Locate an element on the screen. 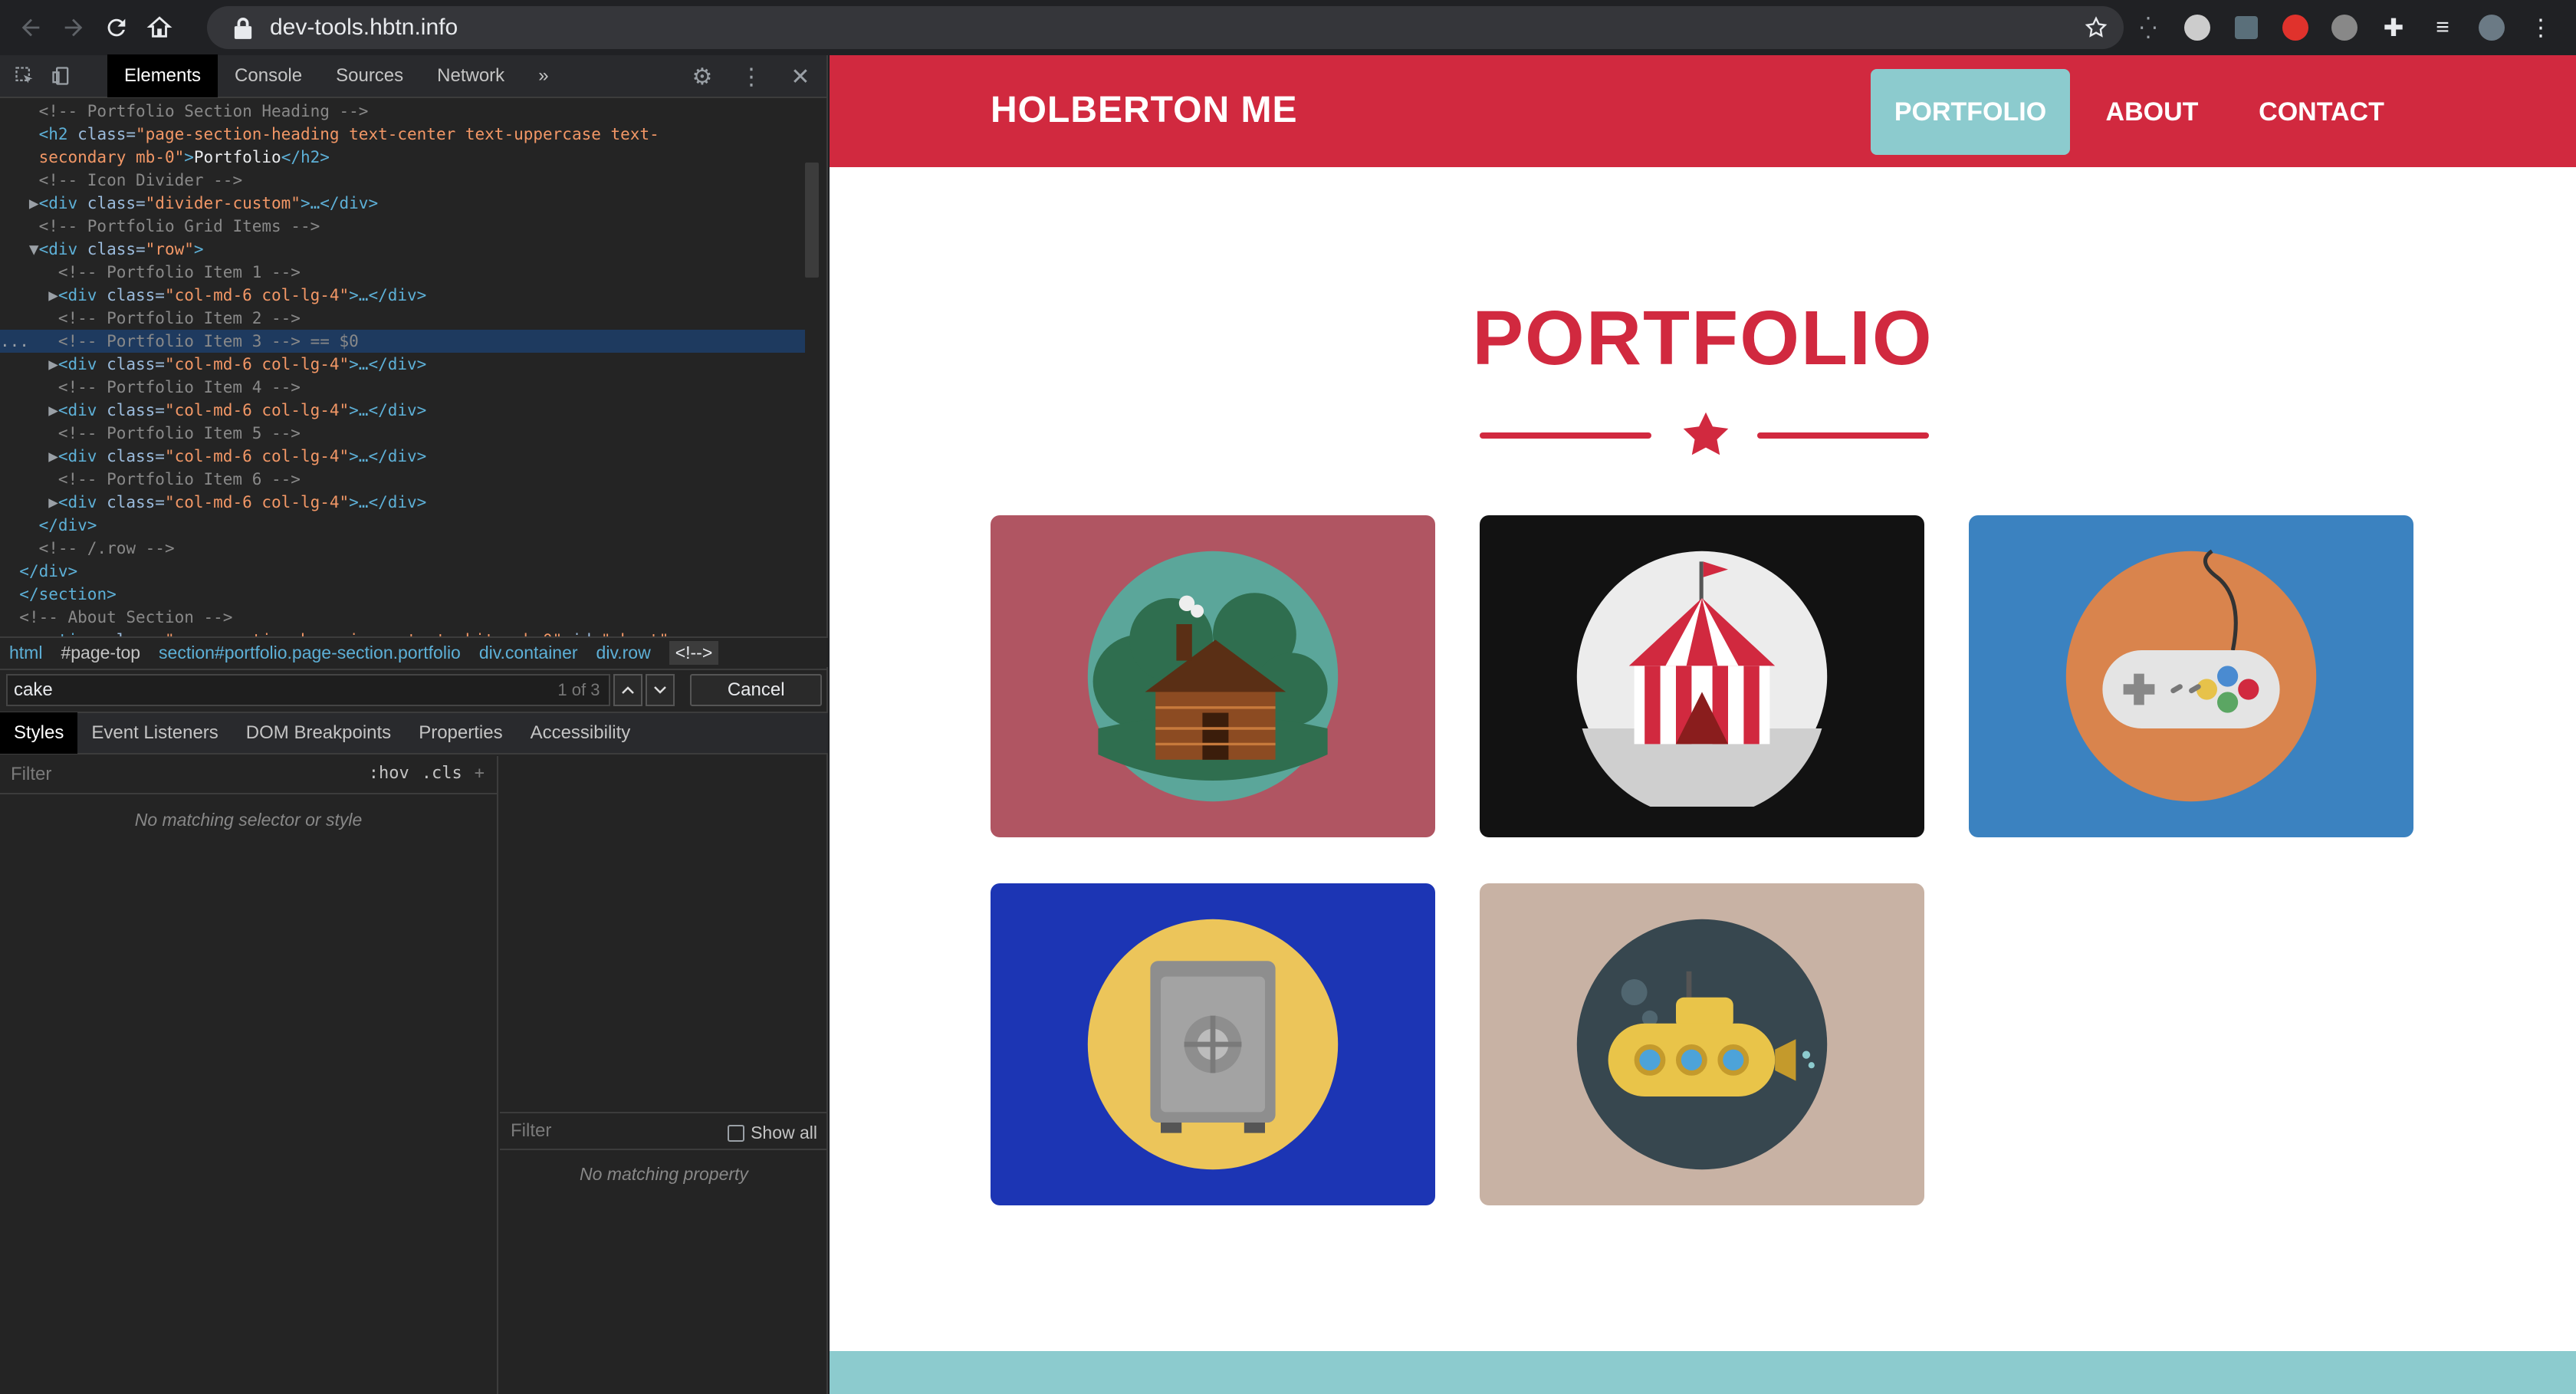 The width and height of the screenshot is (2576, 1394). dom-tree-line: <!-- Portfolio Section Heading --> is located at coordinates (402, 111).